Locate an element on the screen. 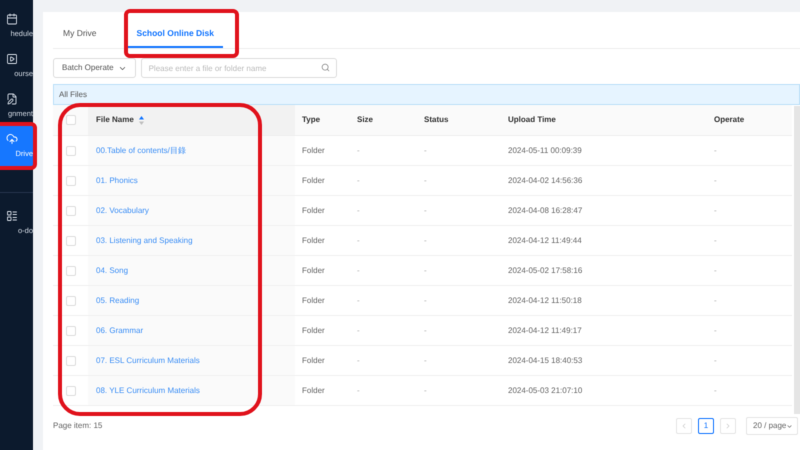  cloud-upload-icon is located at coordinates (12, 138).